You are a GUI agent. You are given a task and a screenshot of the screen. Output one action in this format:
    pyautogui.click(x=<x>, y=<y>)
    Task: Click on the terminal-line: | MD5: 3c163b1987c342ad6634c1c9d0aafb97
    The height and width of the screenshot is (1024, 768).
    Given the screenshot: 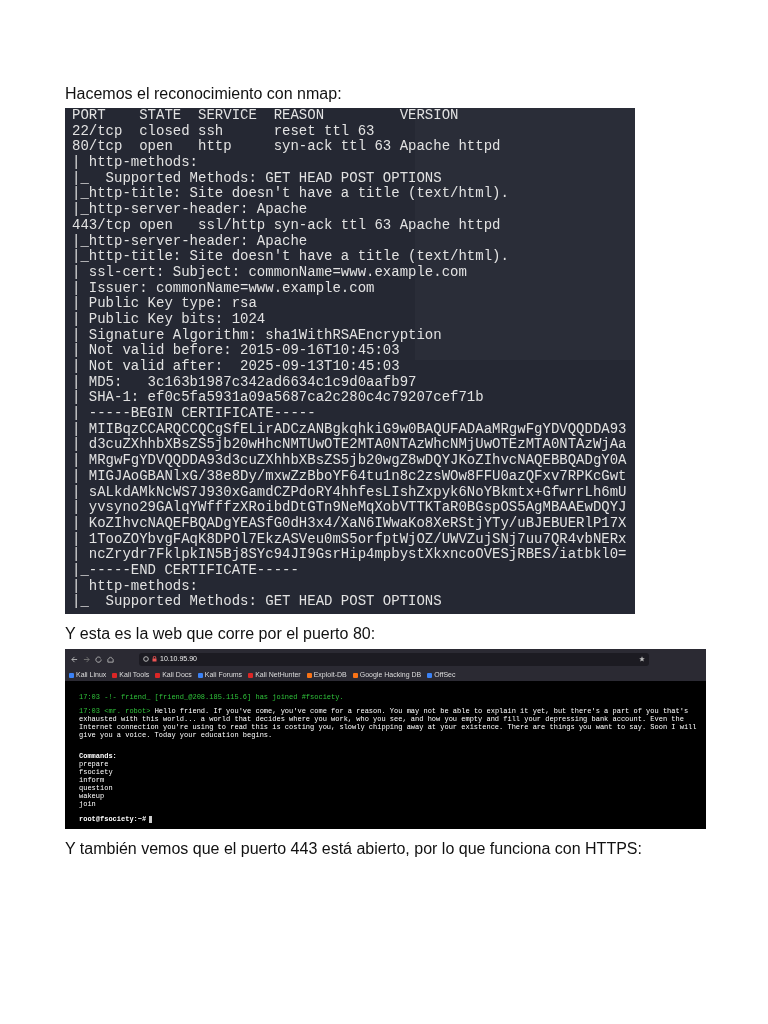 What is the action you would take?
    pyautogui.click(x=244, y=382)
    